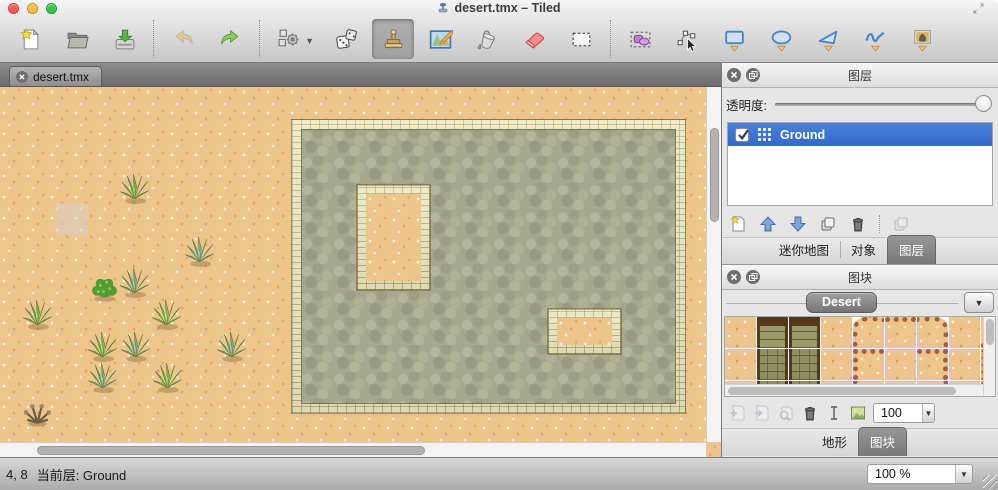  I want to click on layer-list: Ground, so click(860, 164).